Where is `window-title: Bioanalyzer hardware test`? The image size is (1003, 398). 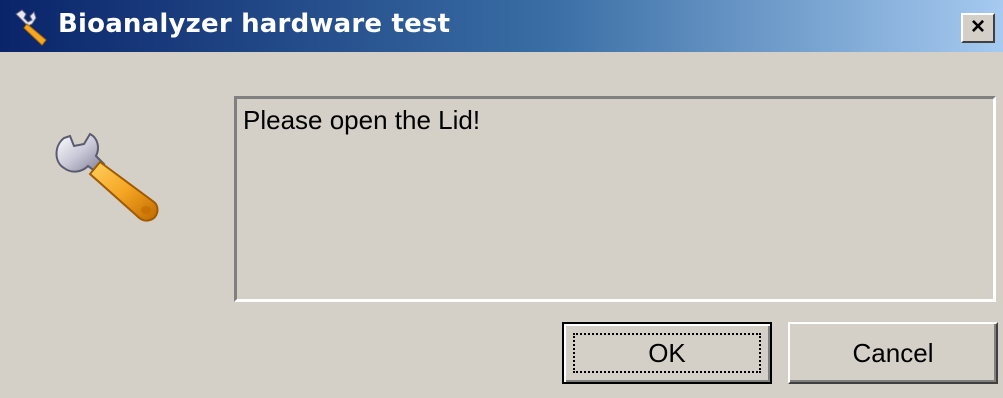
window-title: Bioanalyzer hardware test is located at coordinates (254, 24).